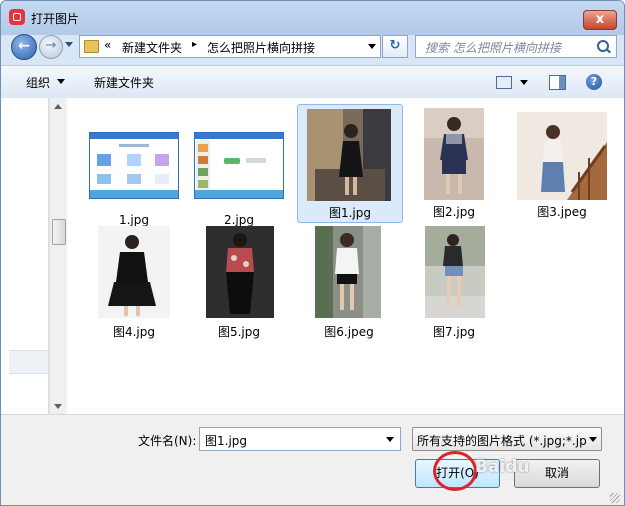 Image resolution: width=625 pixels, height=506 pixels. I want to click on scroll-down-icon, so click(58, 406).